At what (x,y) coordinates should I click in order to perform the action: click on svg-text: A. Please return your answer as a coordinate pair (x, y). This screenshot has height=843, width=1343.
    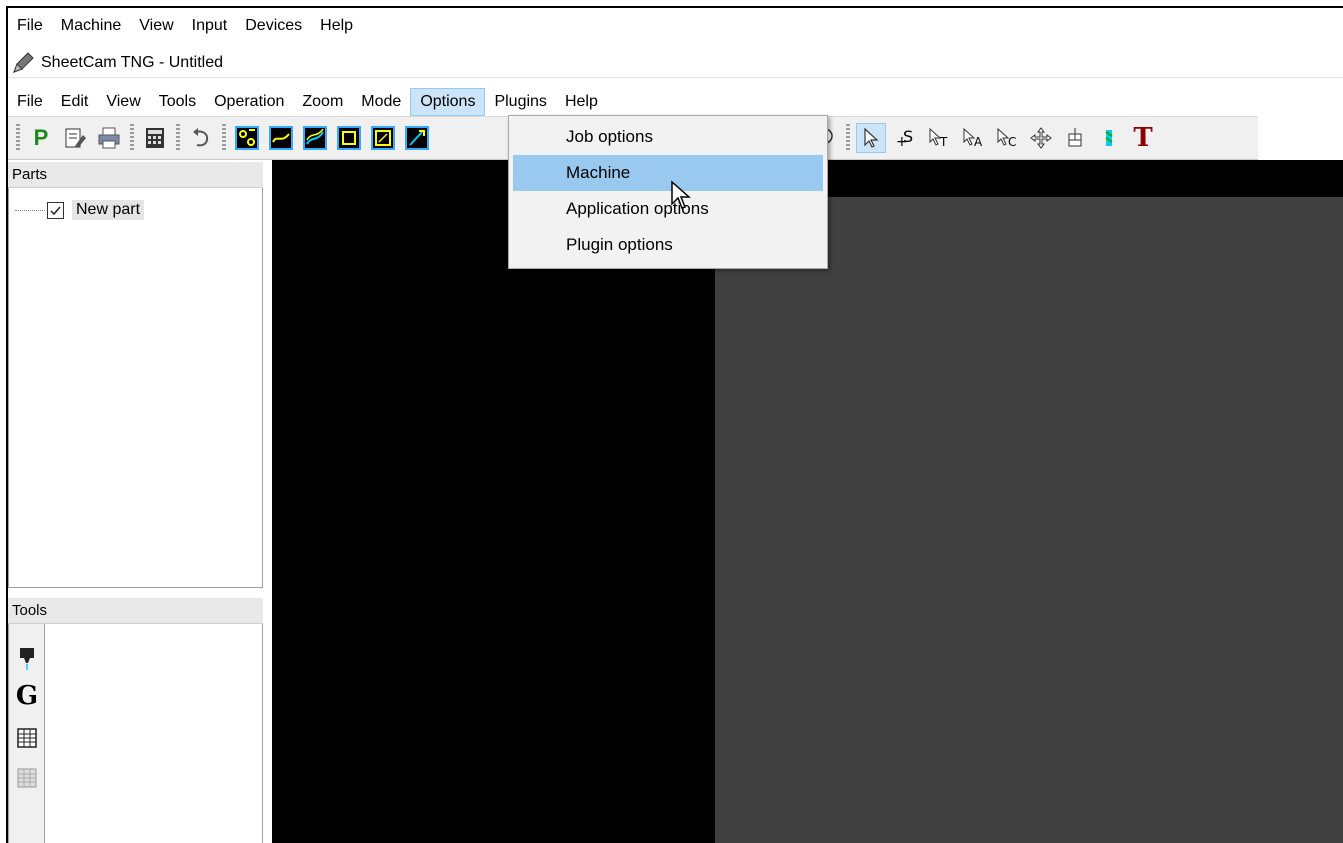
    Looking at the image, I should click on (978, 142).